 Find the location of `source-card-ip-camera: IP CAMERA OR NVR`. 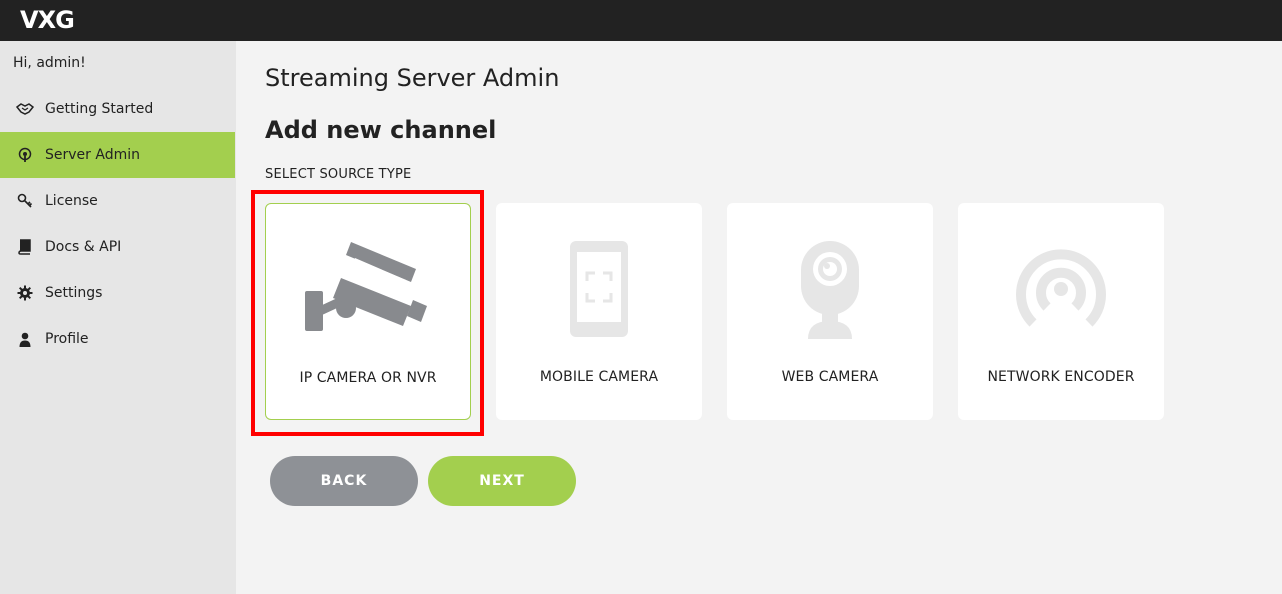

source-card-ip-camera: IP CAMERA OR NVR is located at coordinates (368, 311).